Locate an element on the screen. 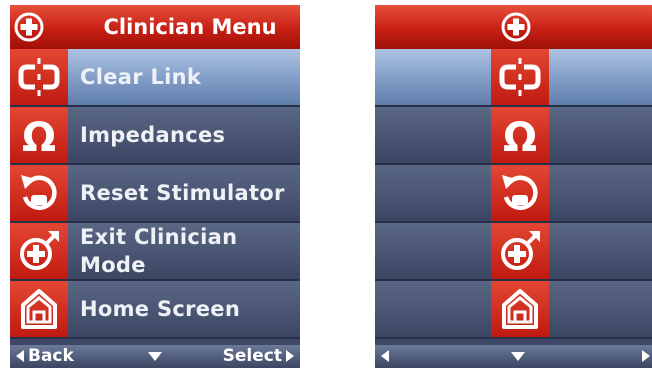  menu-item-impedances: Impedances is located at coordinates (155, 136).